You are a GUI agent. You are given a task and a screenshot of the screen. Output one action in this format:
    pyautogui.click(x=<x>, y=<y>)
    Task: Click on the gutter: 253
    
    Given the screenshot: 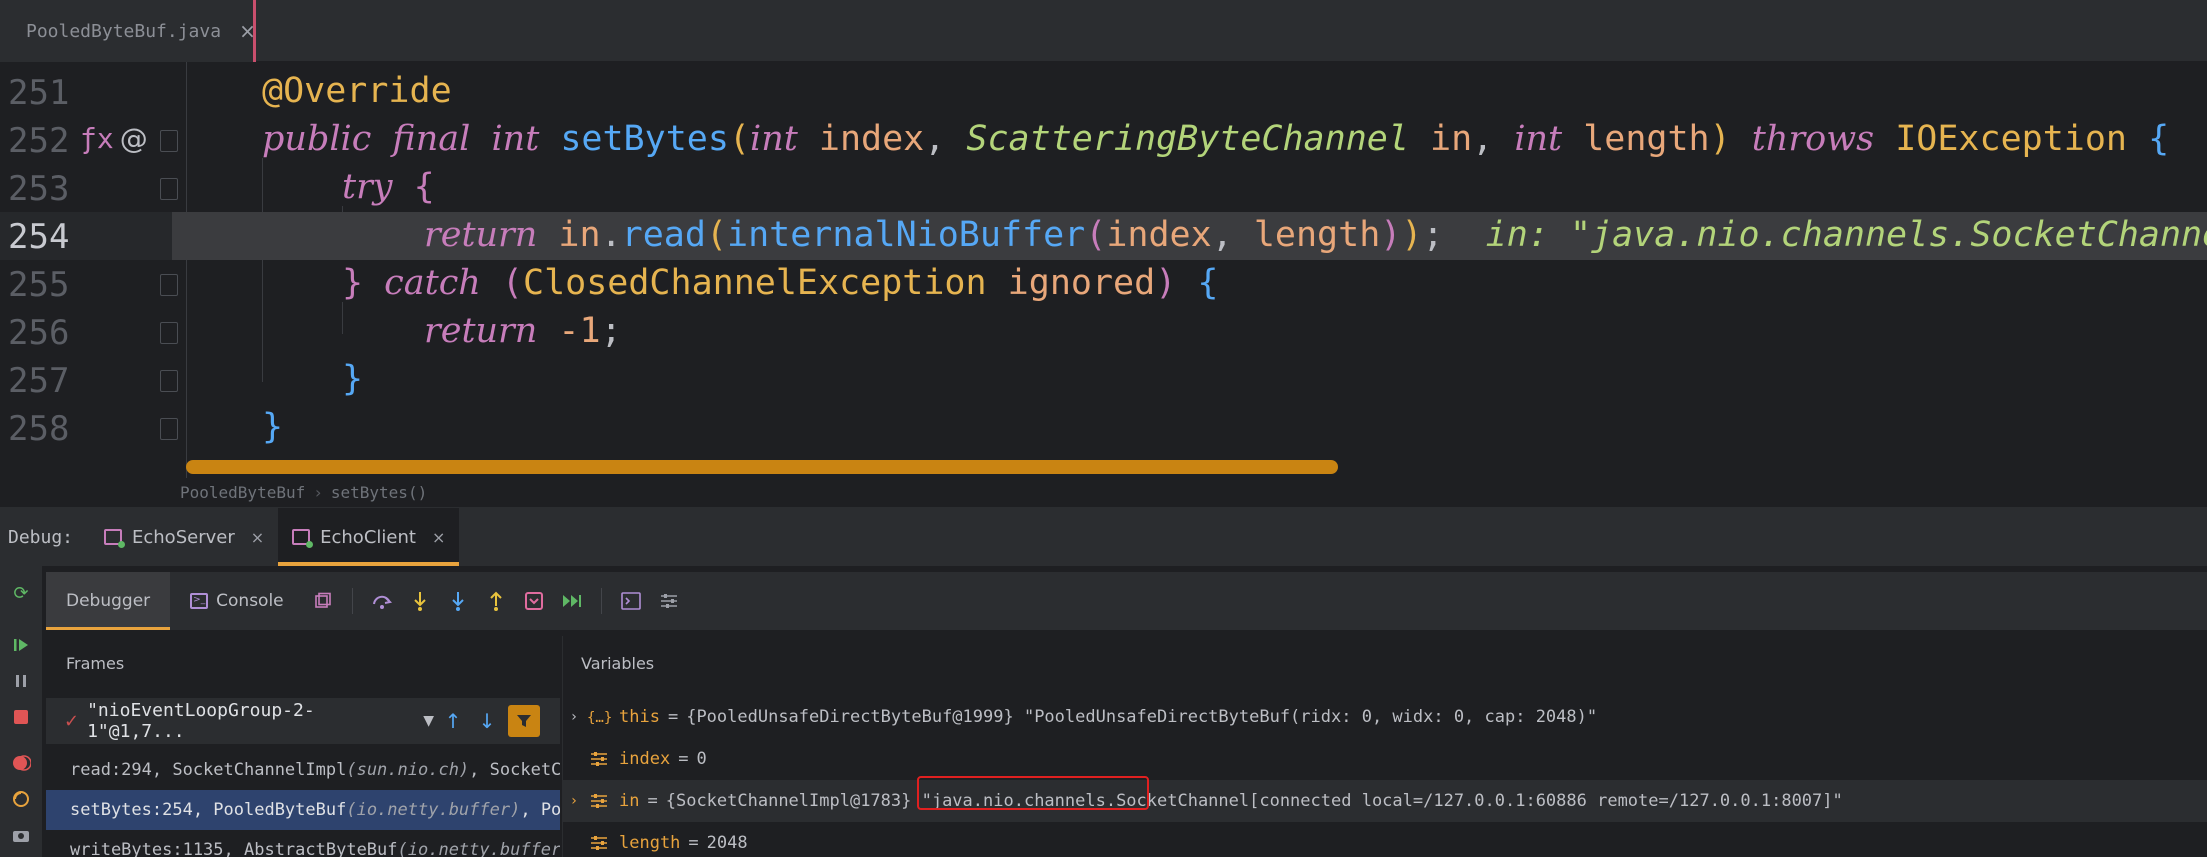 What is the action you would take?
    pyautogui.click(x=89, y=188)
    